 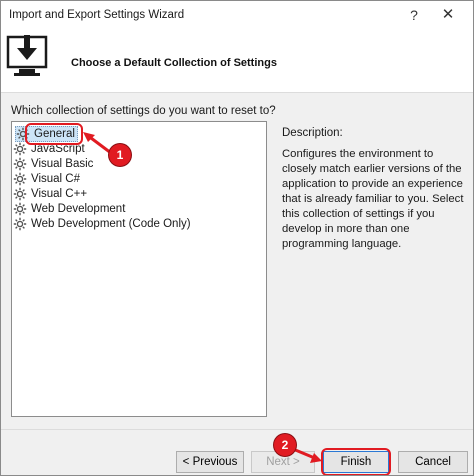 What do you see at coordinates (111, 224) in the screenshot?
I see `list-item-label: Web Development (Code Only)` at bounding box center [111, 224].